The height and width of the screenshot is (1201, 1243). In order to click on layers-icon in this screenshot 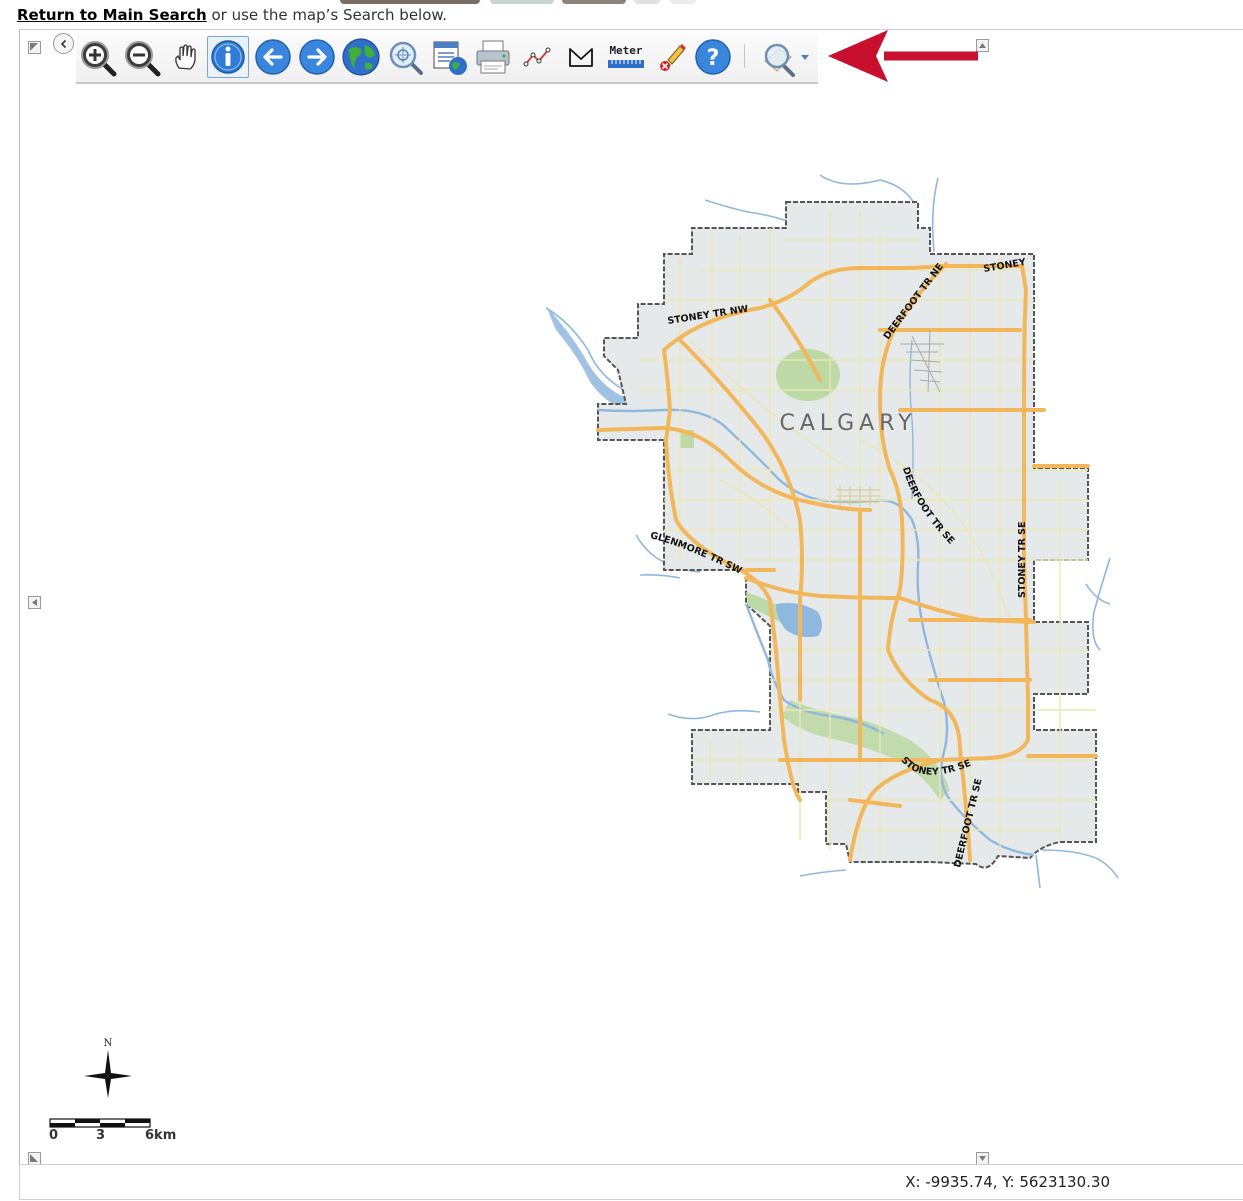, I will do `click(450, 58)`.